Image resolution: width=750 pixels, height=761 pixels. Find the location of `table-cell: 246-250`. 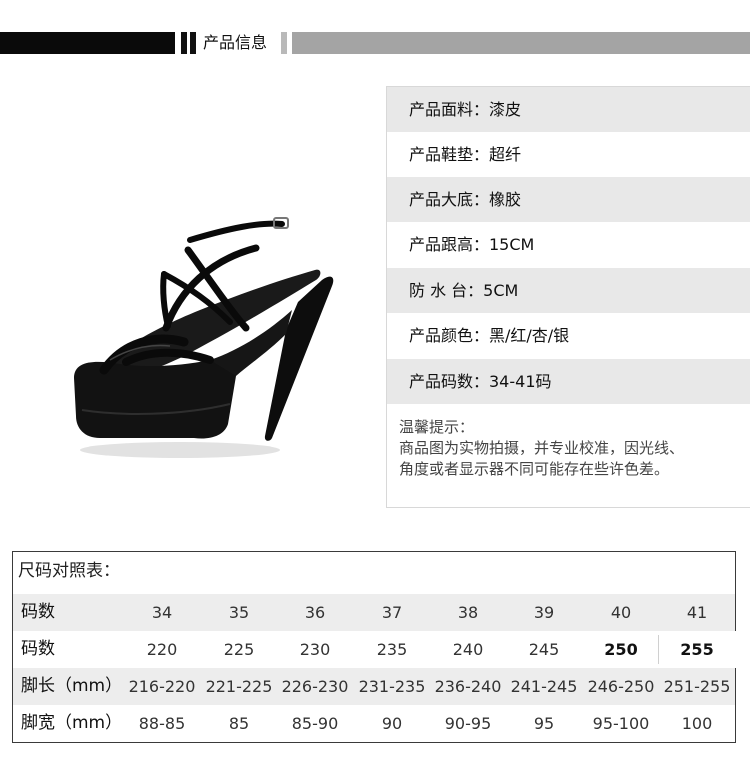

table-cell: 246-250 is located at coordinates (621, 686).